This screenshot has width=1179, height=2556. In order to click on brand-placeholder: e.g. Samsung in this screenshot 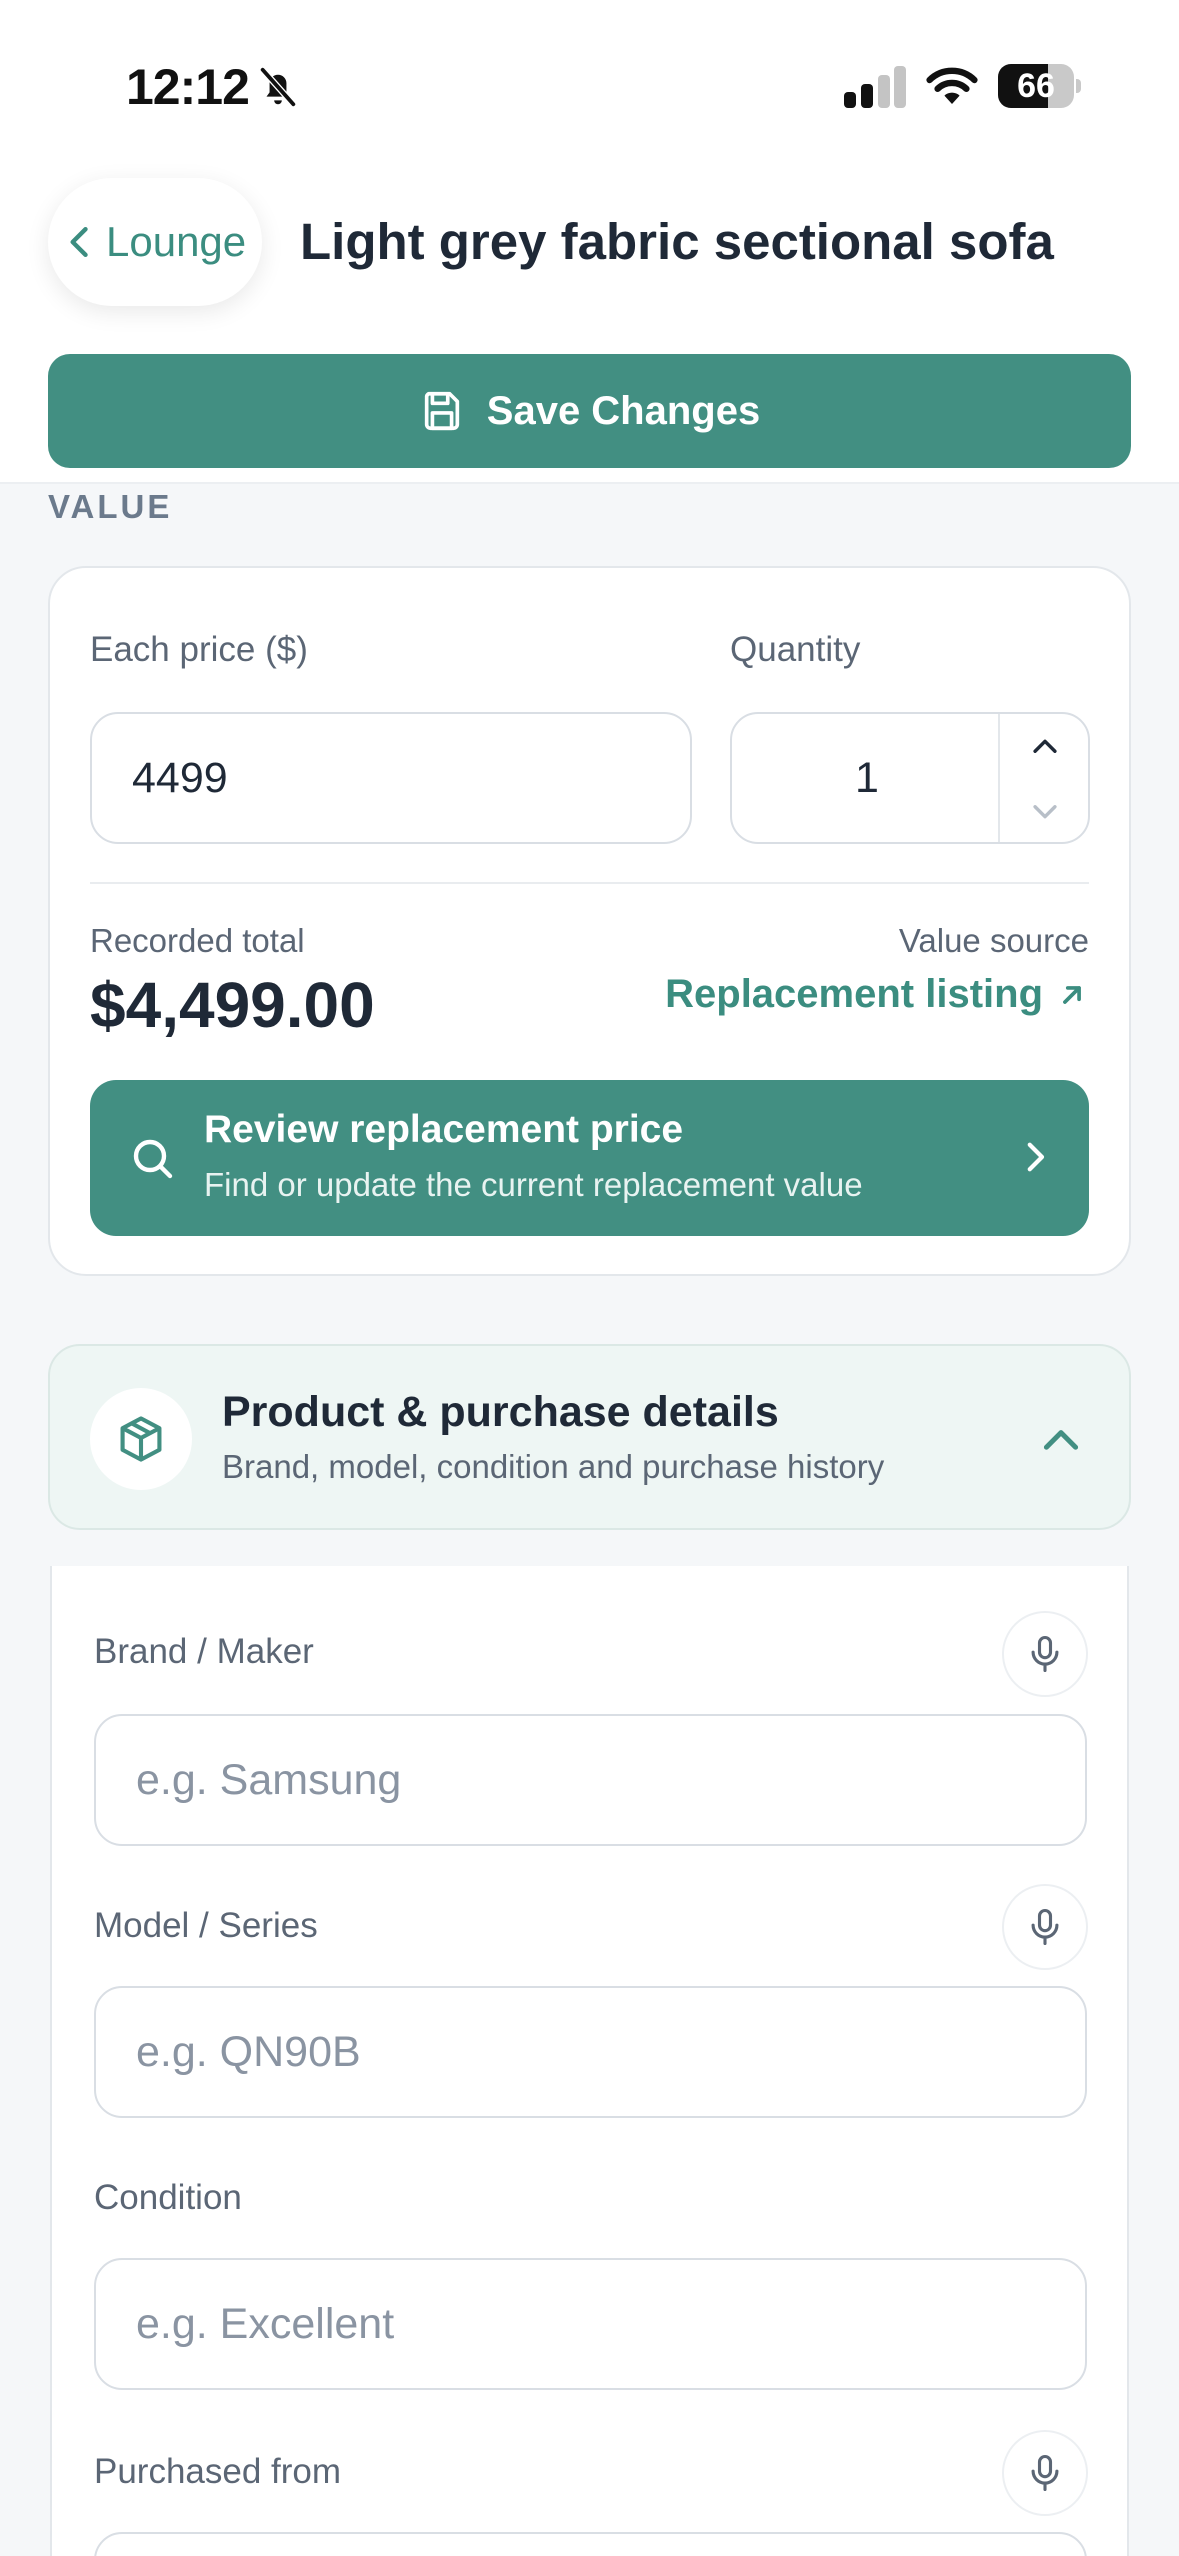, I will do `click(269, 1779)`.